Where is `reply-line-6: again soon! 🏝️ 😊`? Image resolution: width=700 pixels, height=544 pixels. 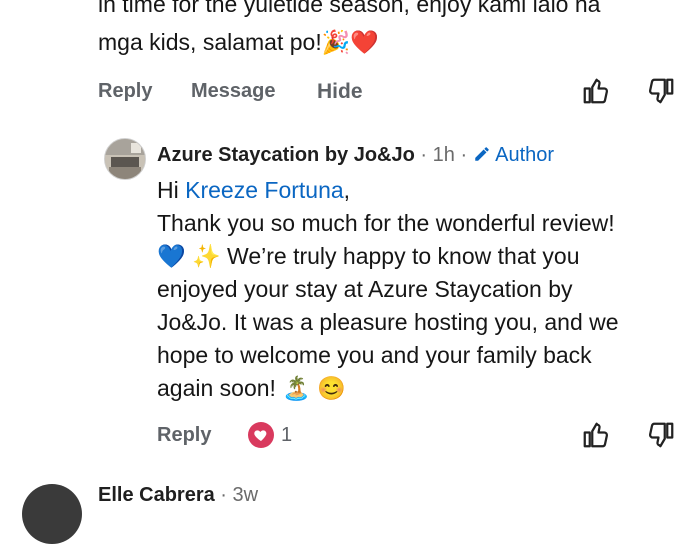
reply-line-6: again soon! 🏝️ 😊 is located at coordinates (251, 388).